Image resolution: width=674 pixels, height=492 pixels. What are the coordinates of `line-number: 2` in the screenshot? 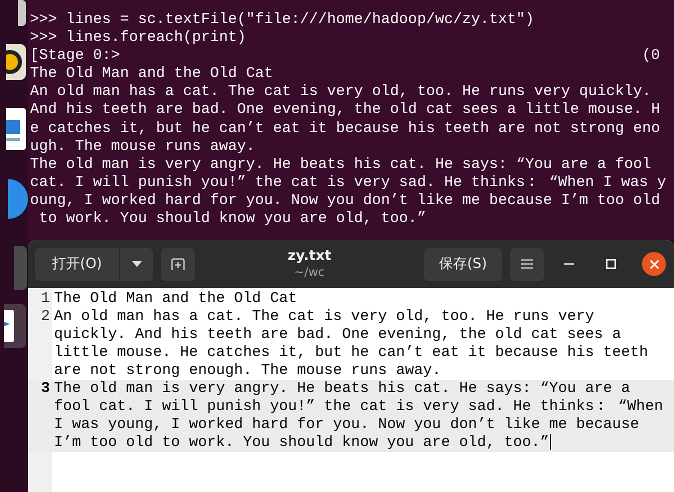 It's located at (45, 317).